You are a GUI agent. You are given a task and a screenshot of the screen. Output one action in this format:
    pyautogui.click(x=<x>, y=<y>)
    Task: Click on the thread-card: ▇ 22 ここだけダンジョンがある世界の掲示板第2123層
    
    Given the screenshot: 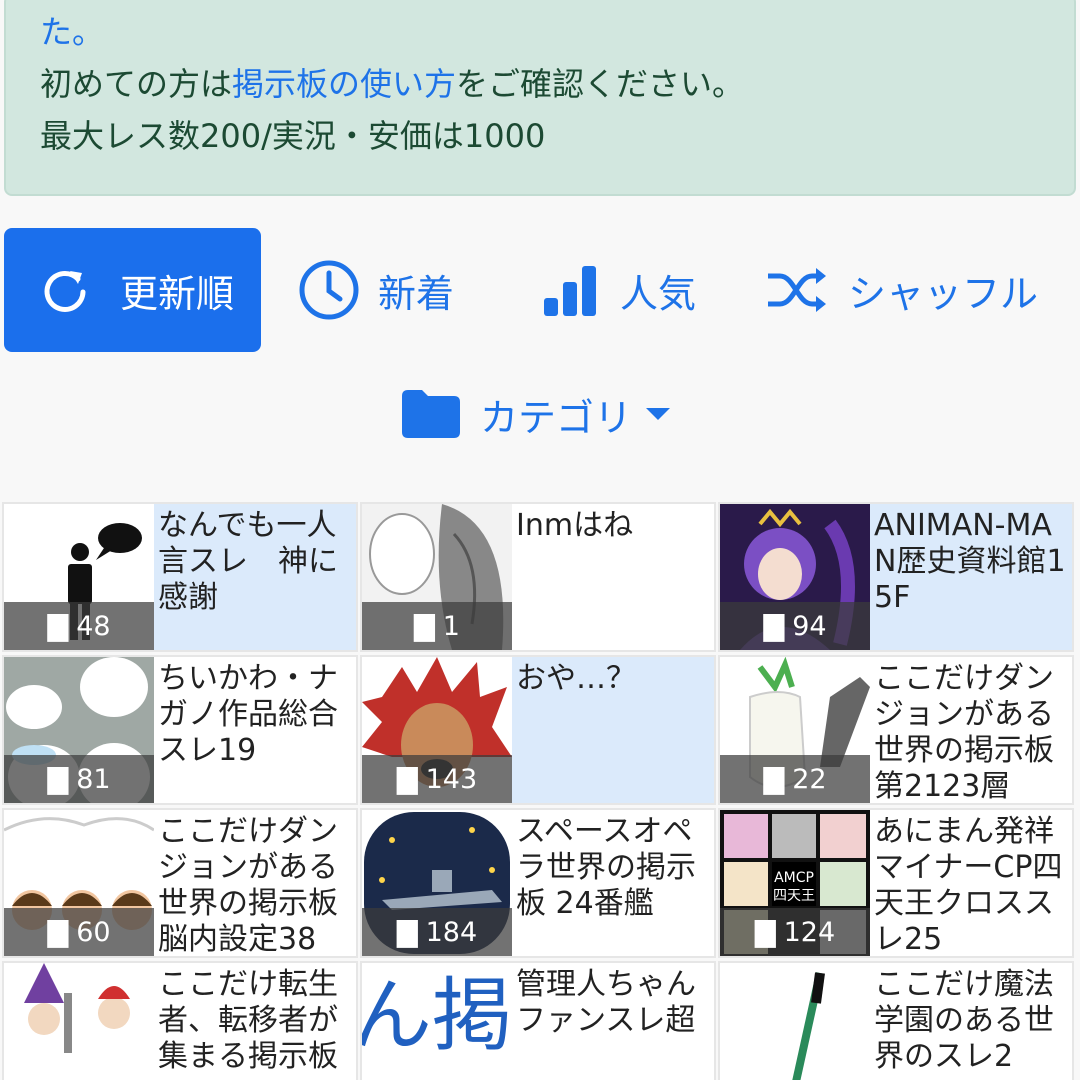 What is the action you would take?
    pyautogui.click(x=896, y=730)
    